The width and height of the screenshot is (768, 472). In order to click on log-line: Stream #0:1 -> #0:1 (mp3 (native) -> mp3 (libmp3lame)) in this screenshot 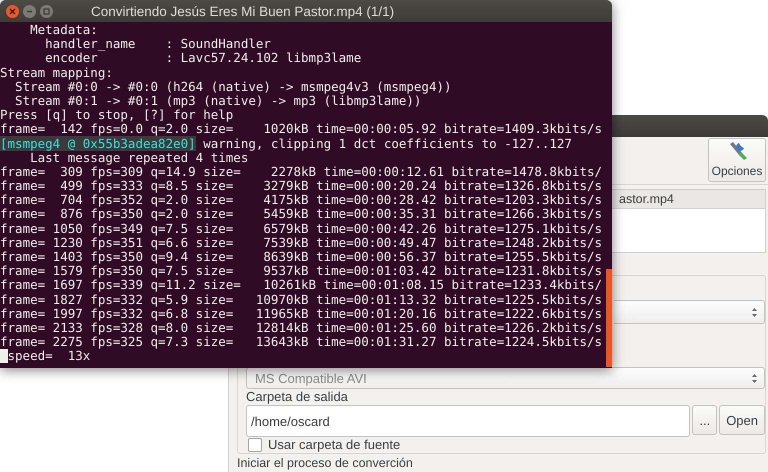, I will do `click(218, 100)`.